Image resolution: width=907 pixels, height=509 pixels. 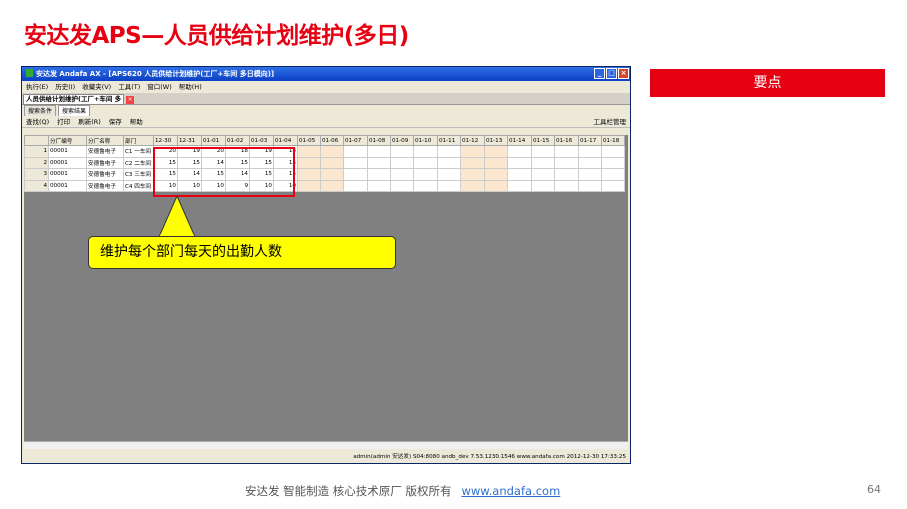 I want to click on column-header: 分厂名称, so click(x=105, y=140).